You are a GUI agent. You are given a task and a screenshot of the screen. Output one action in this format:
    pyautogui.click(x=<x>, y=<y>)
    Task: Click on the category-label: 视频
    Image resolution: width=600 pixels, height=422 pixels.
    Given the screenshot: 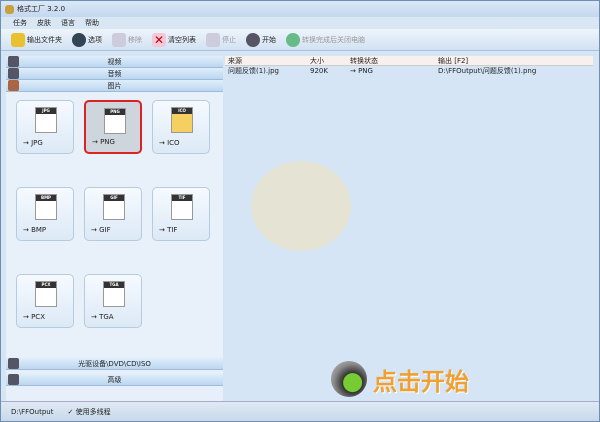 What is the action you would take?
    pyautogui.click(x=114, y=61)
    